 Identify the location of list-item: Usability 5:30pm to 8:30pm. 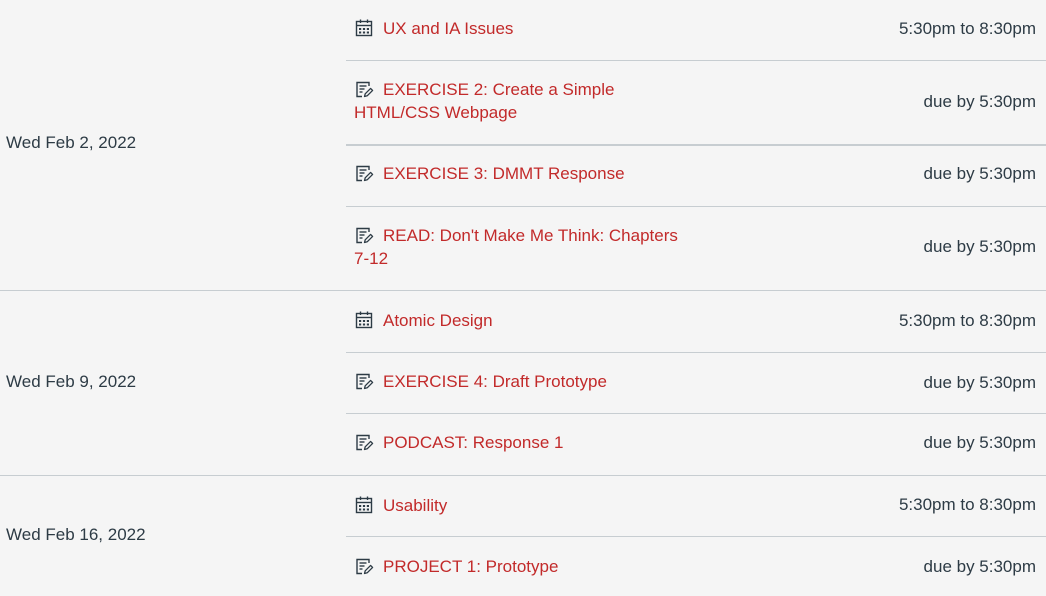
(696, 506).